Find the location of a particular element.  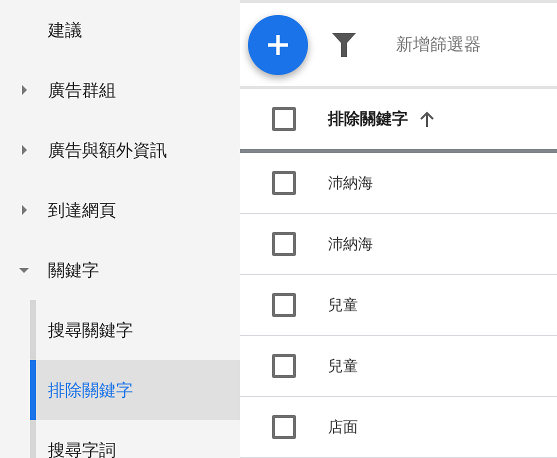

column-header: 排除關鍵字 is located at coordinates (368, 119).